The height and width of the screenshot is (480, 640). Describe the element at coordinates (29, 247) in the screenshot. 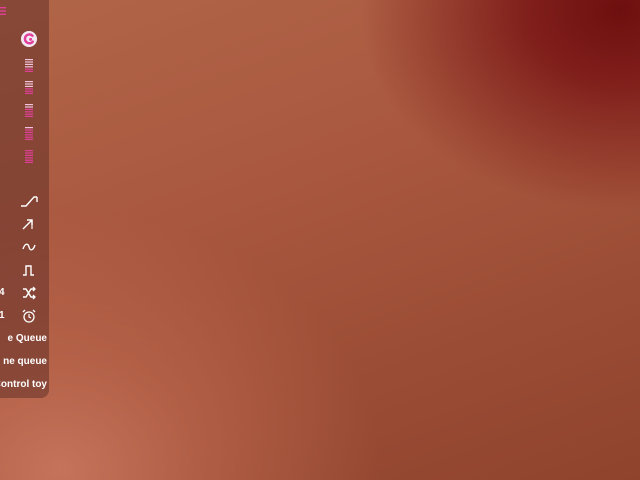

I see `wave-pattern-icon` at that location.